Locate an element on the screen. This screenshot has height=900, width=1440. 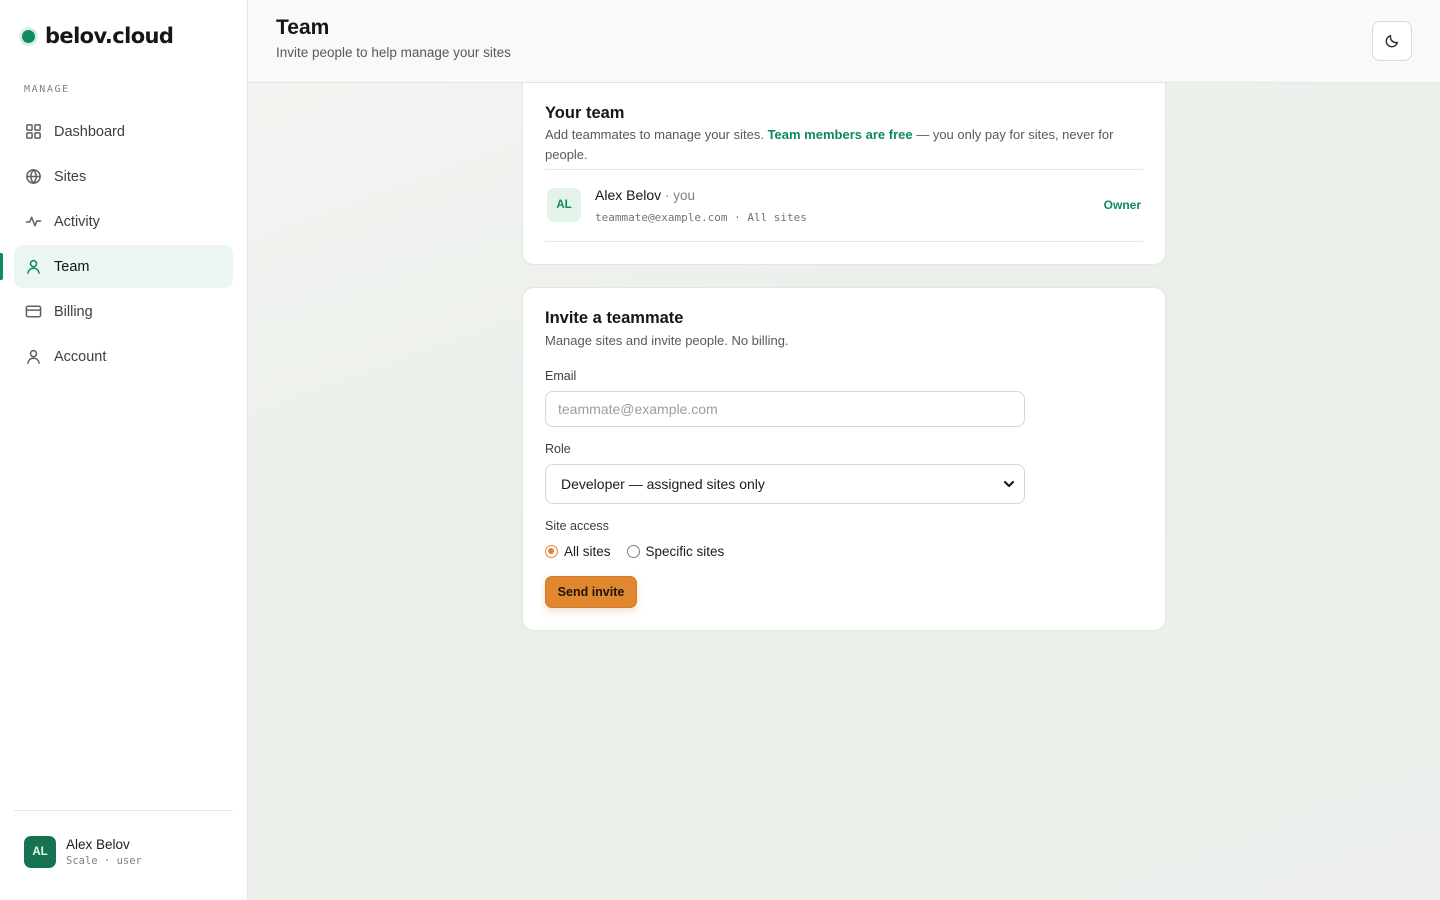
radio-unchecked-icon is located at coordinates (633, 551).